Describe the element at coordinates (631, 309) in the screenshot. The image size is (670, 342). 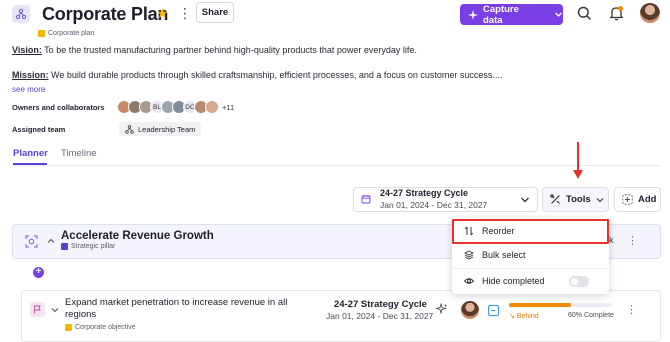
I see `objective-more-icon: ⋮` at that location.